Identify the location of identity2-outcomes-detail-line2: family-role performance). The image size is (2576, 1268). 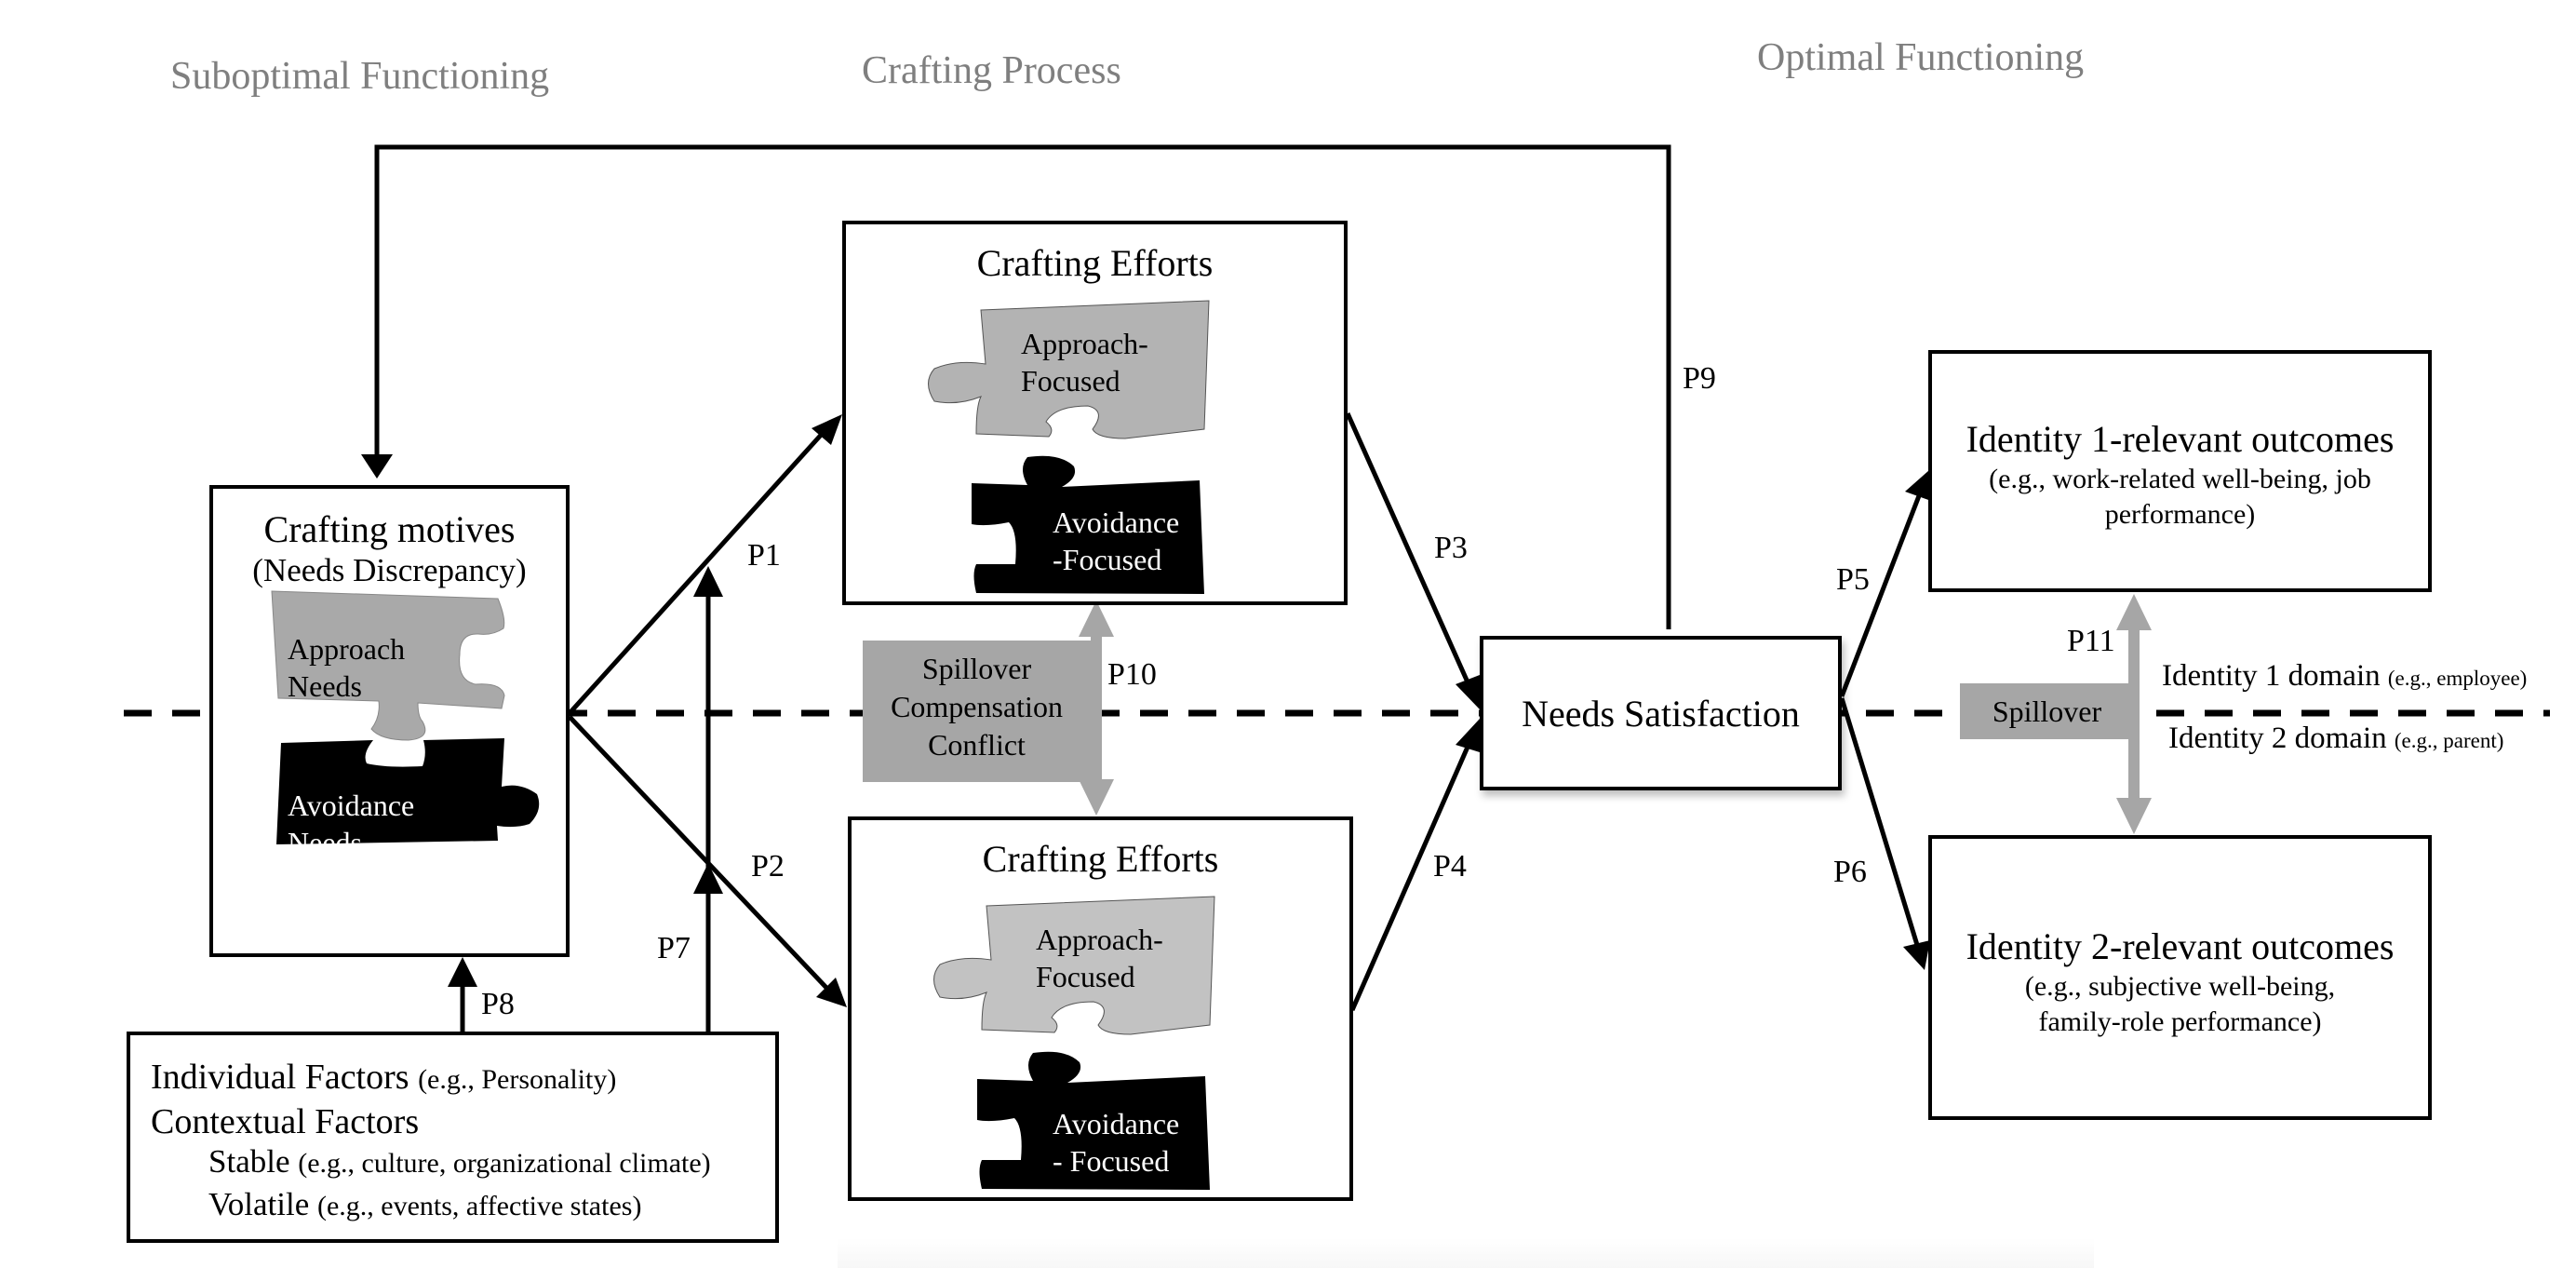
(2180, 1021).